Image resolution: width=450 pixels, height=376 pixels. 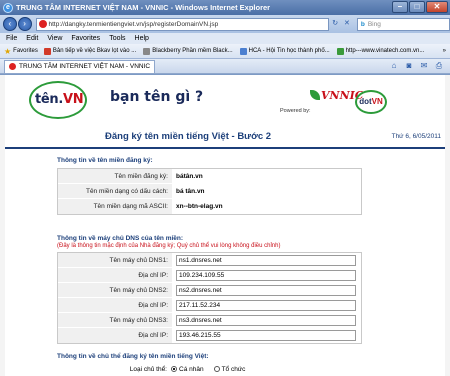 What do you see at coordinates (8, 51) in the screenshot?
I see `favorites-star-icon: ★` at bounding box center [8, 51].